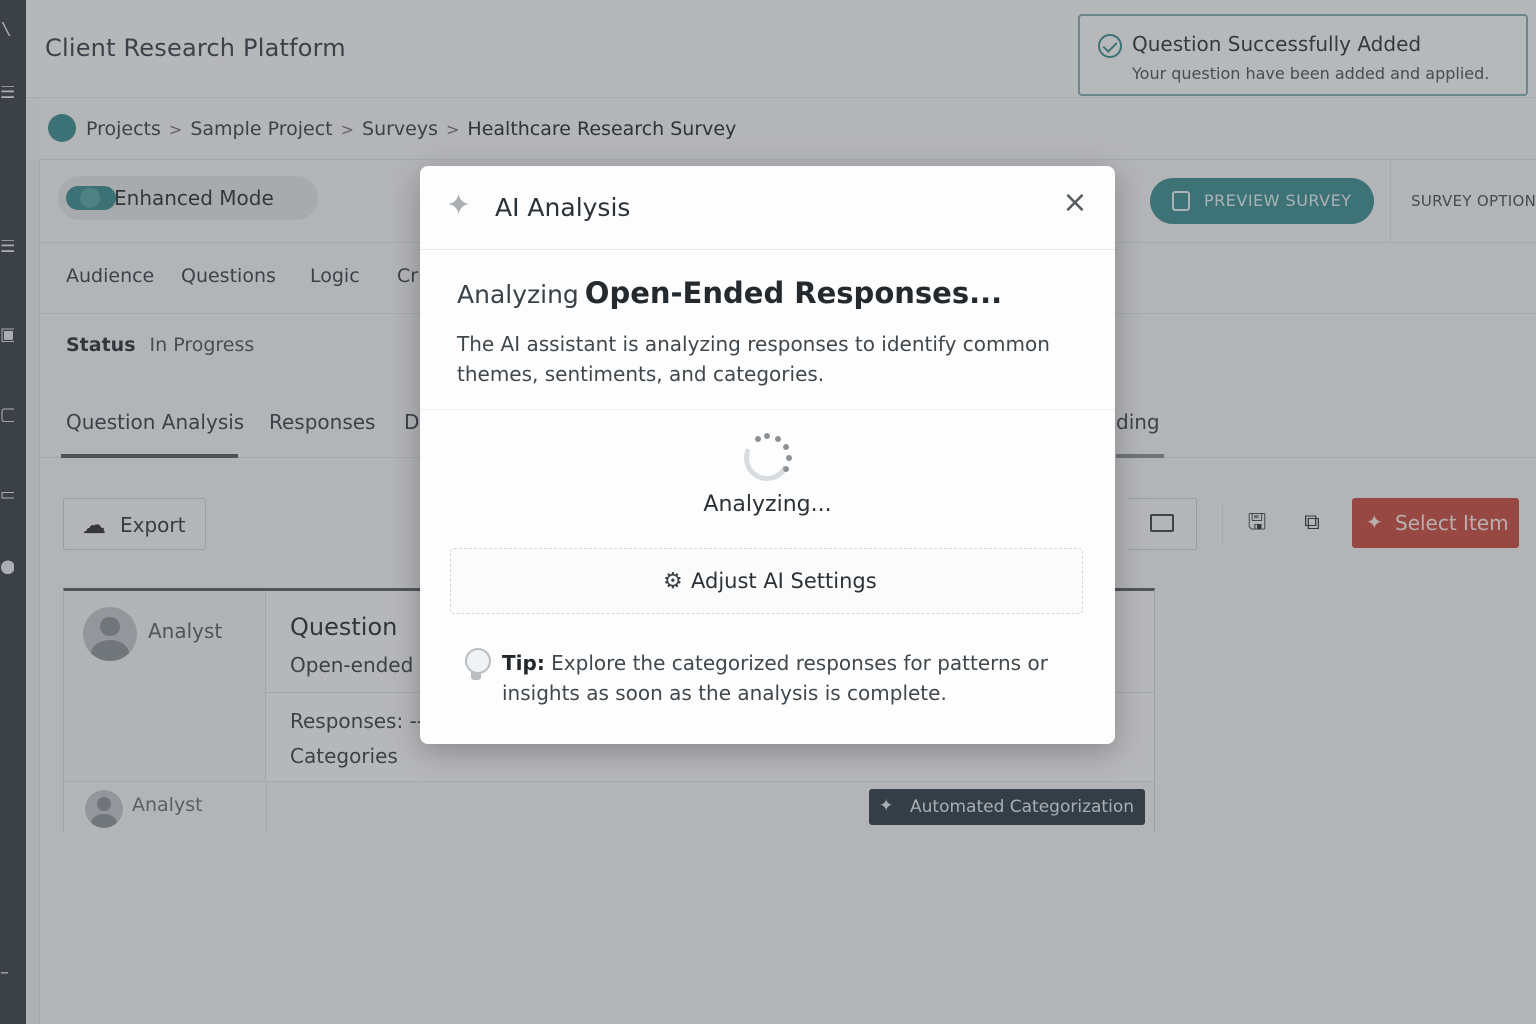  Describe the element at coordinates (673, 581) in the screenshot. I see `gear-icon: ⚙` at that location.